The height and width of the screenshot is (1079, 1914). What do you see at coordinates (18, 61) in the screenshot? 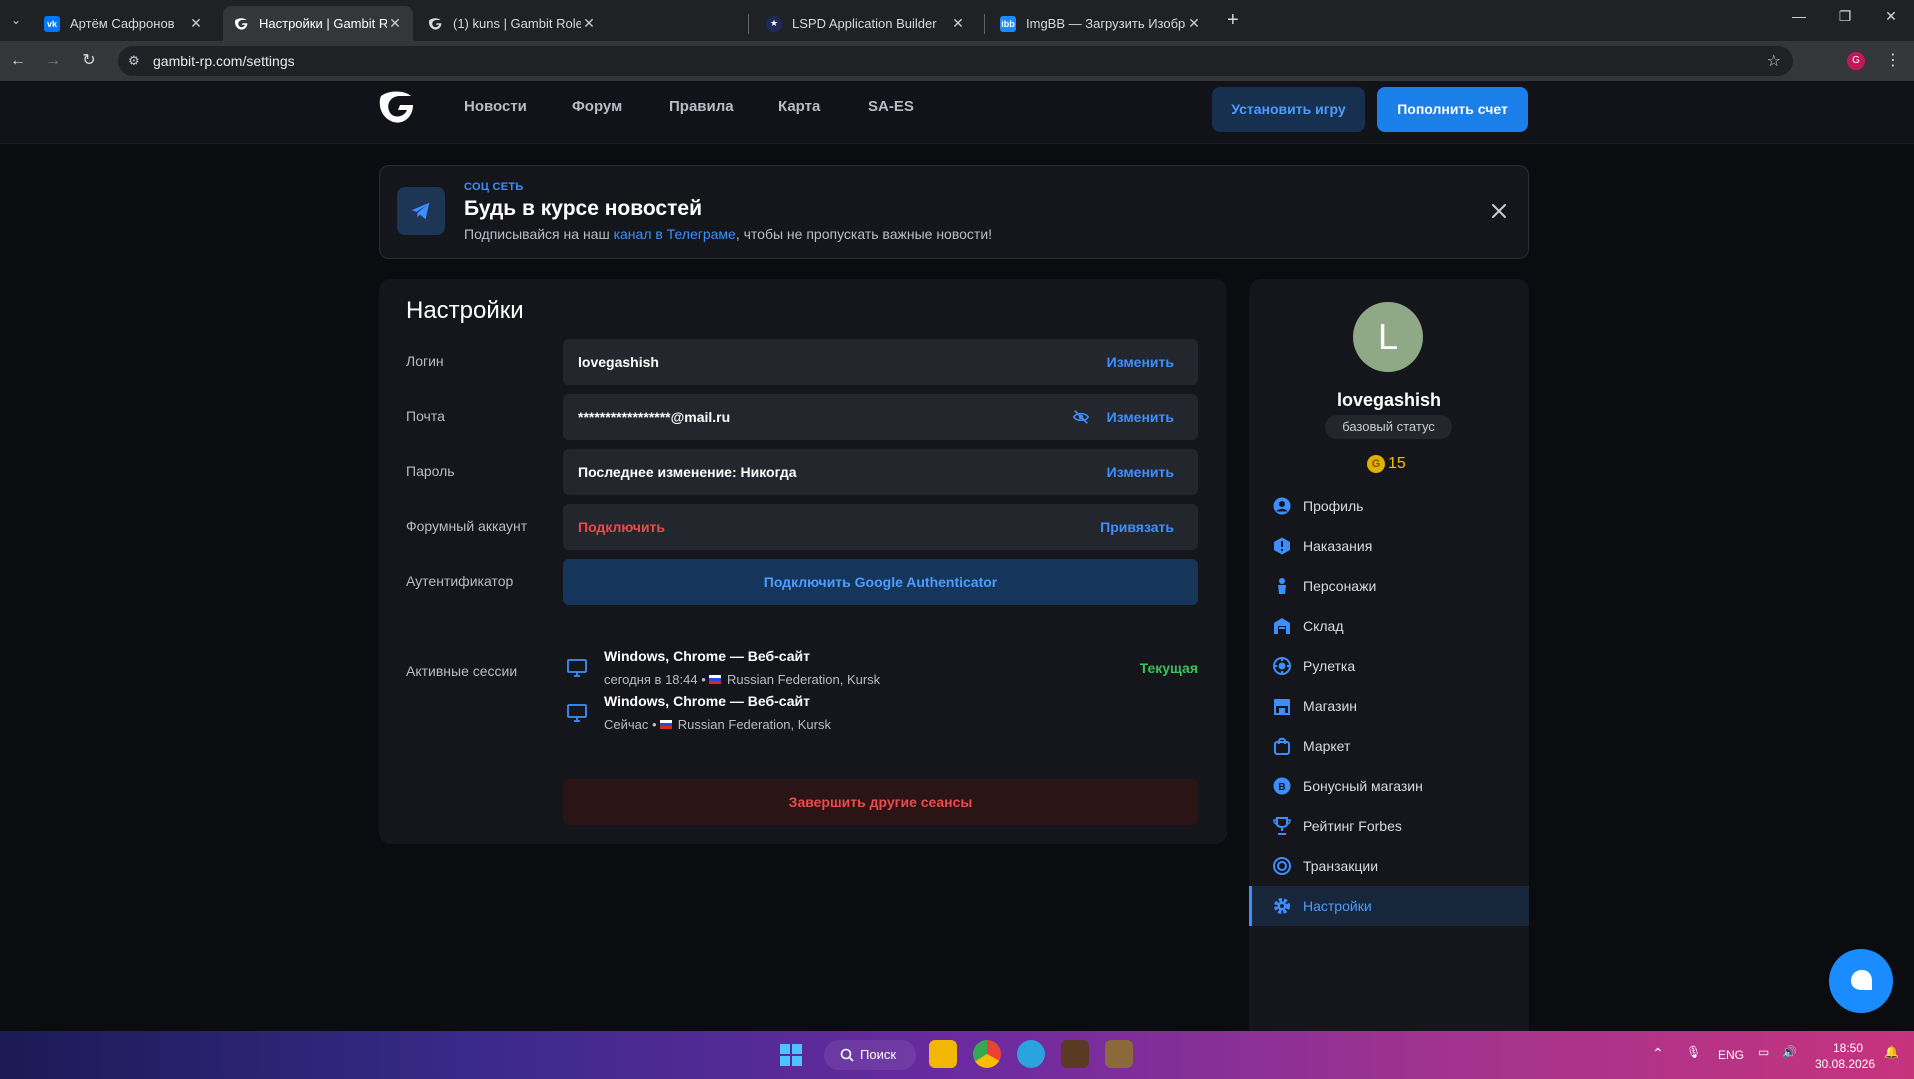
I see `back-icon: ←` at bounding box center [18, 61].